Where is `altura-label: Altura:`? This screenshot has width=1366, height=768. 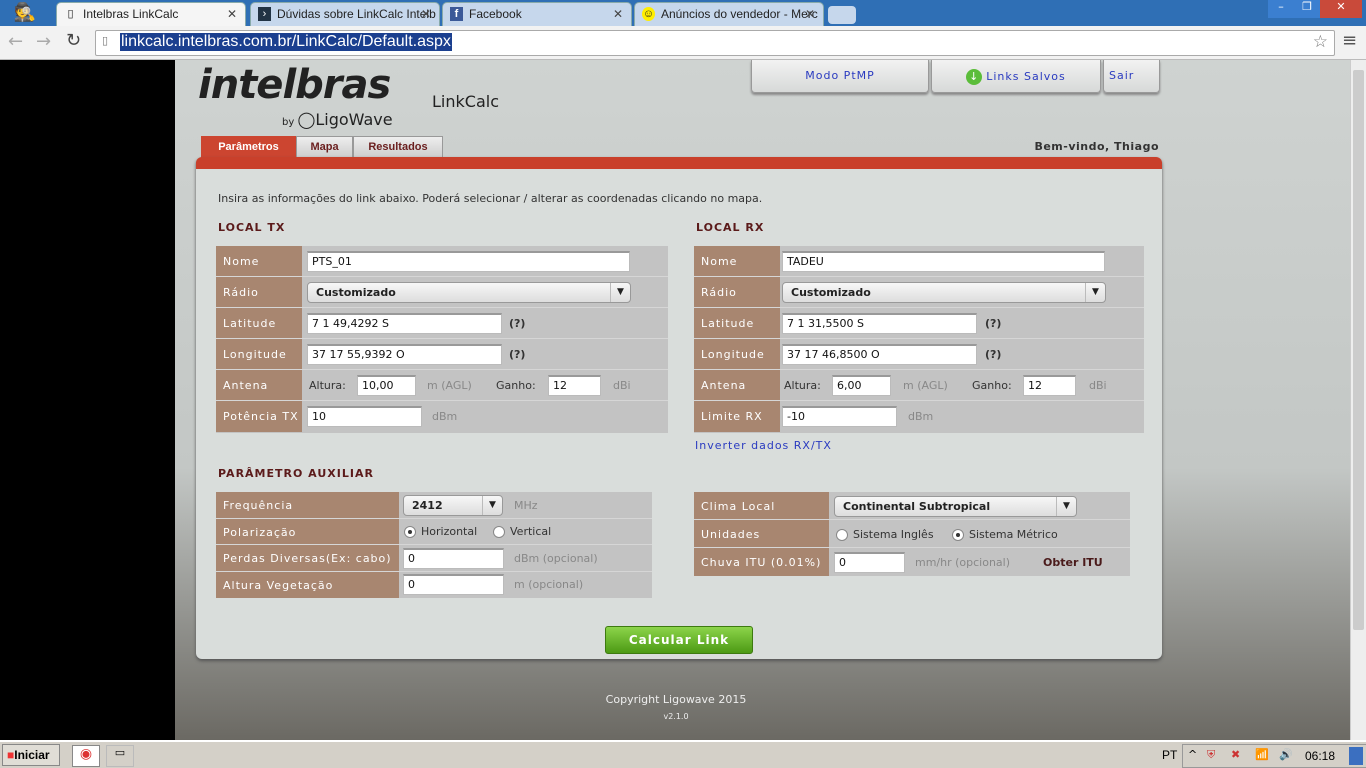
altura-label: Altura: is located at coordinates (802, 385).